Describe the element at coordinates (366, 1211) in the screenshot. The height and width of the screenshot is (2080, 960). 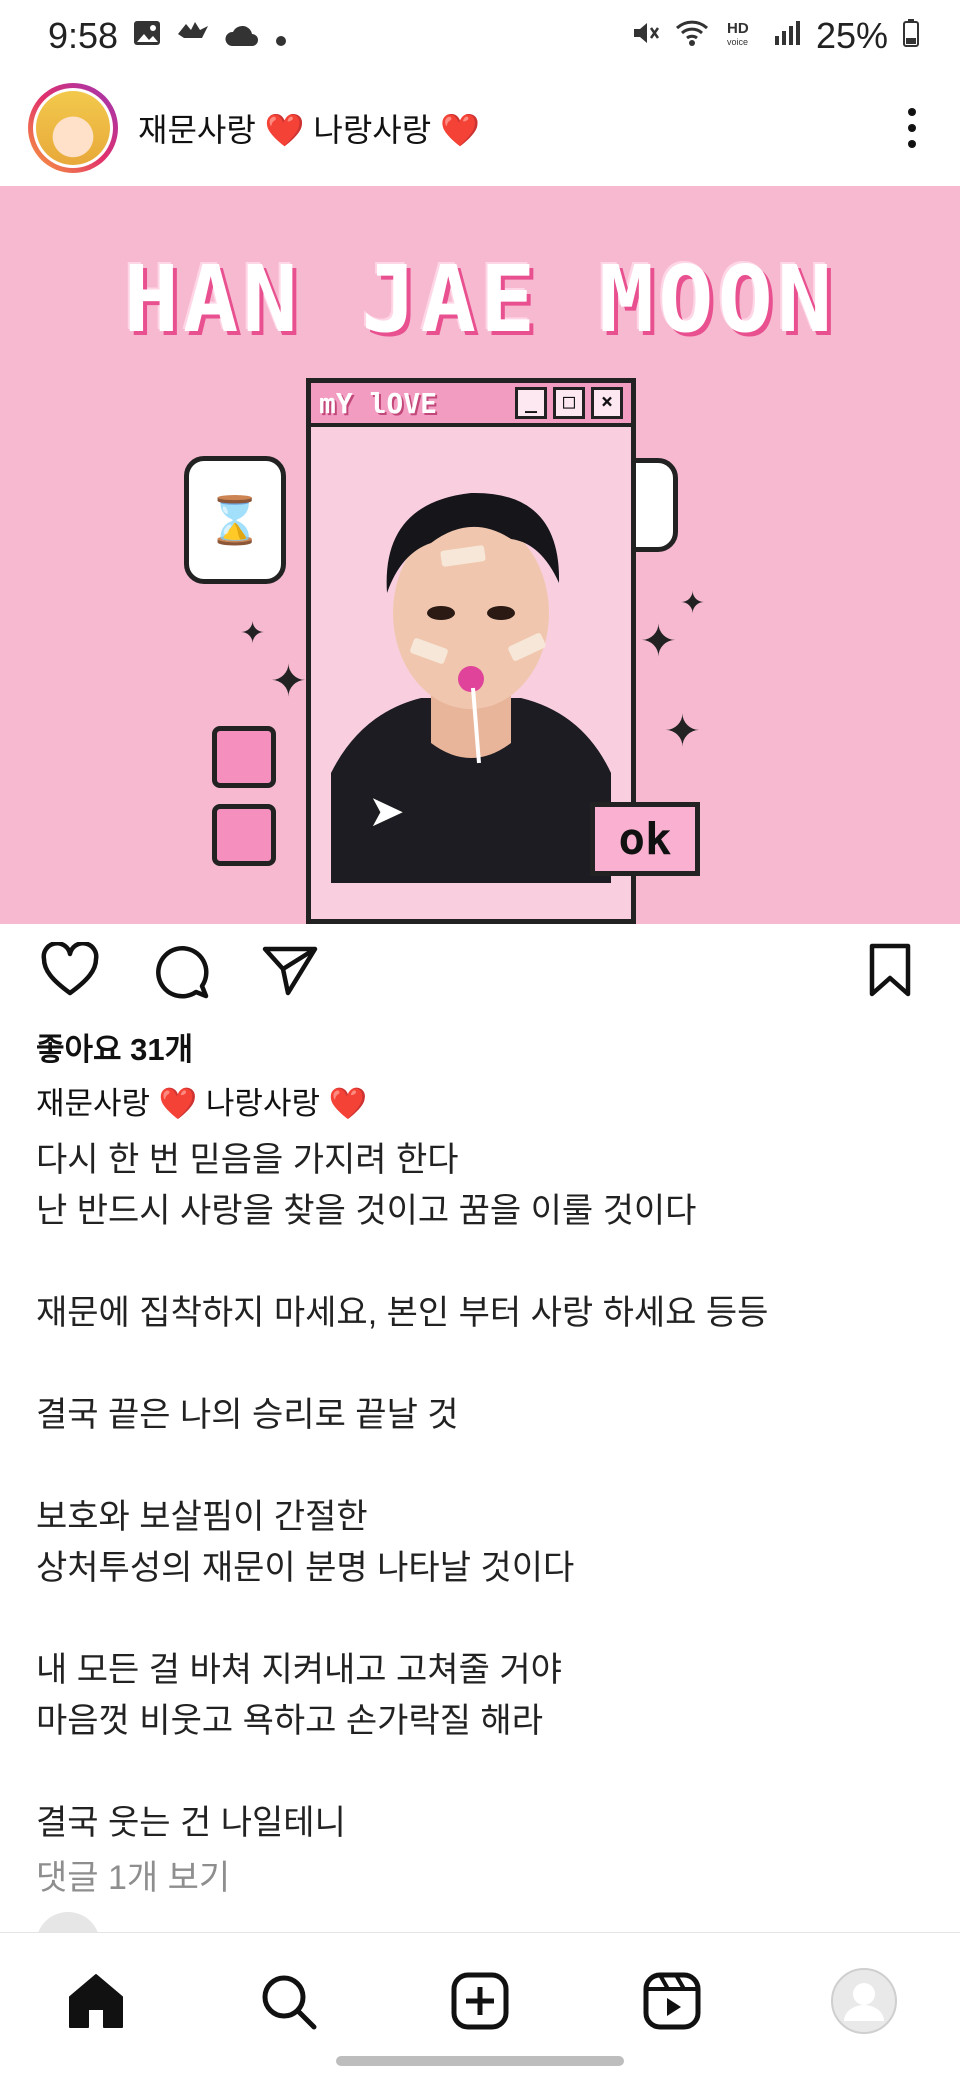
I see `caption-line: 난 반드시 사랑을 찾을 것이고 꿈을 이룰 것이다` at that location.